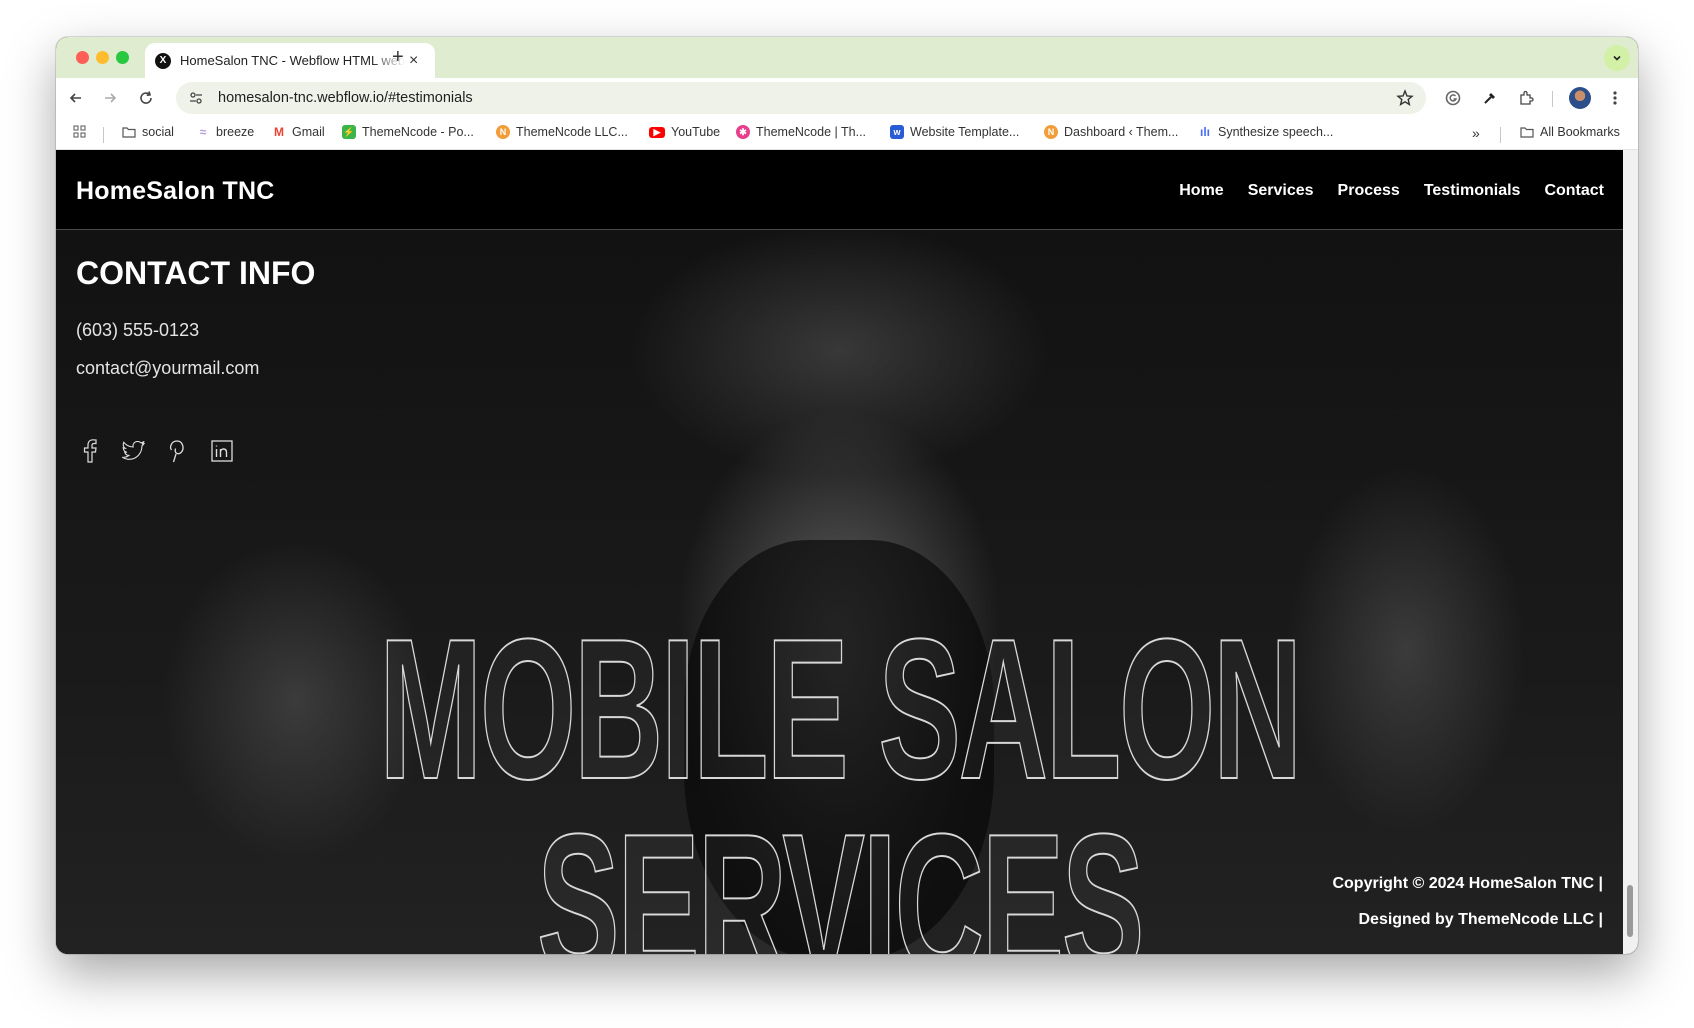  What do you see at coordinates (163, 60) in the screenshot?
I see `tab-favicon-icon: X` at bounding box center [163, 60].